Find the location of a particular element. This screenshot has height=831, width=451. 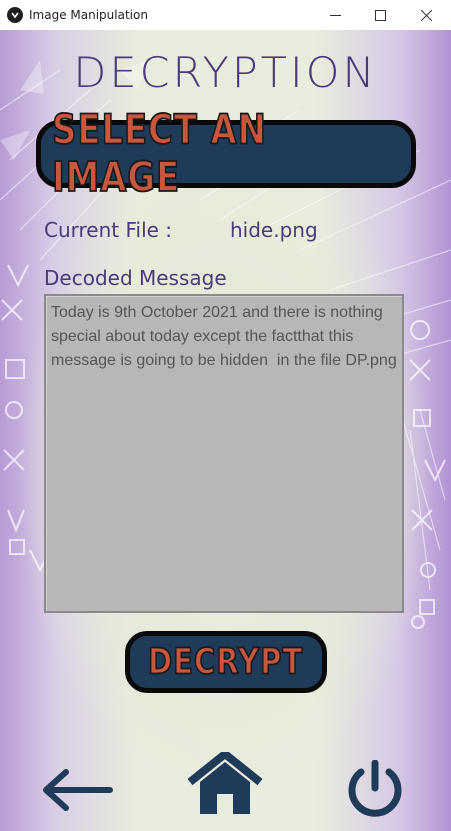

current-file-name: hide.png is located at coordinates (274, 230).